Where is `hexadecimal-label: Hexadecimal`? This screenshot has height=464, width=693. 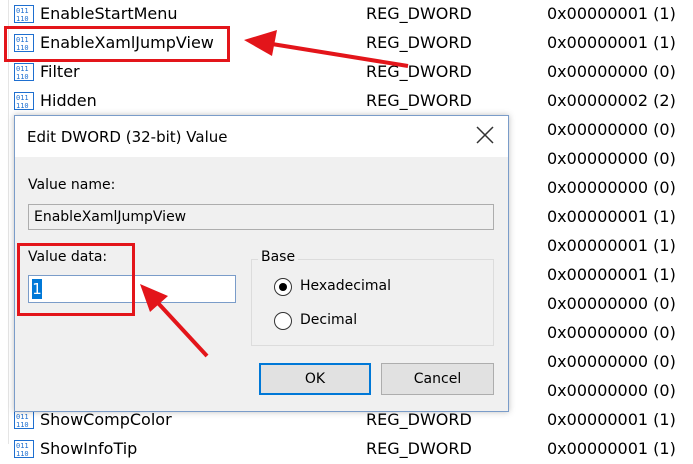
hexadecimal-label: Hexadecimal is located at coordinates (345, 286).